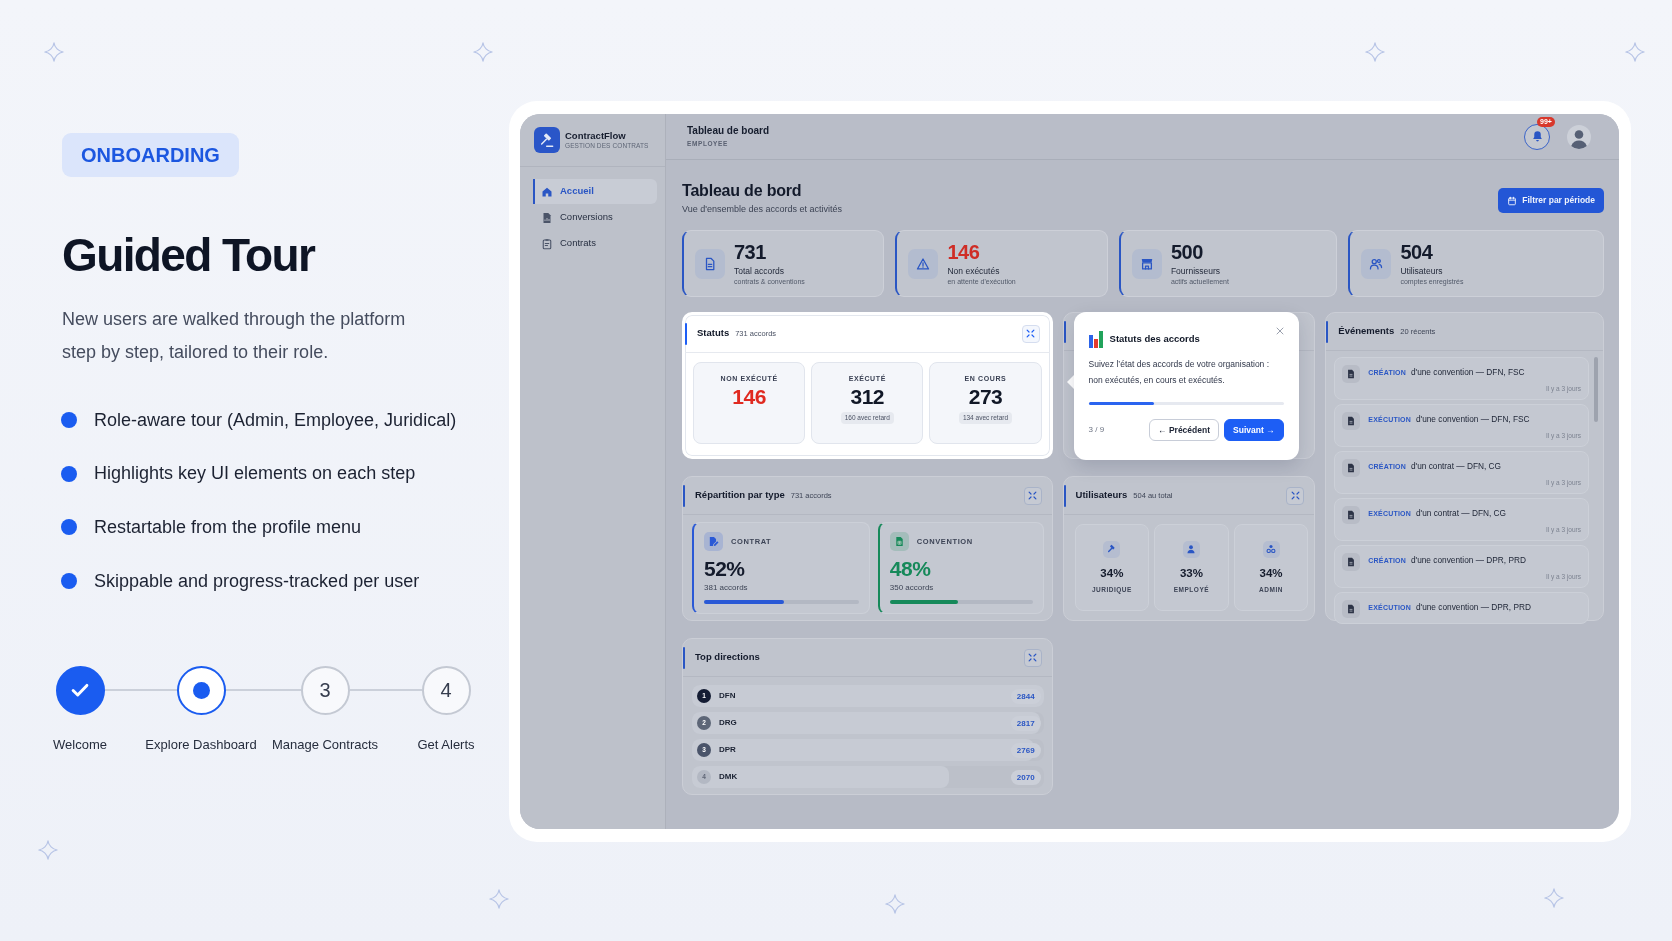 The image size is (1672, 941). I want to click on type-count: 381 accords, so click(726, 587).